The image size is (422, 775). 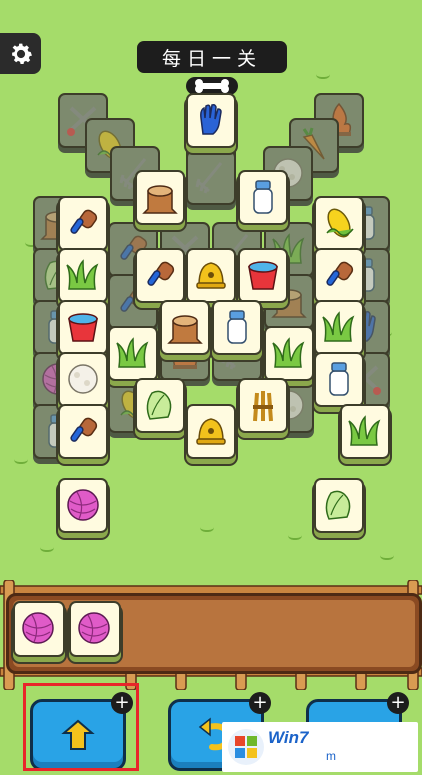 I want to click on watermark-subtext: m, so click(x=331, y=756).